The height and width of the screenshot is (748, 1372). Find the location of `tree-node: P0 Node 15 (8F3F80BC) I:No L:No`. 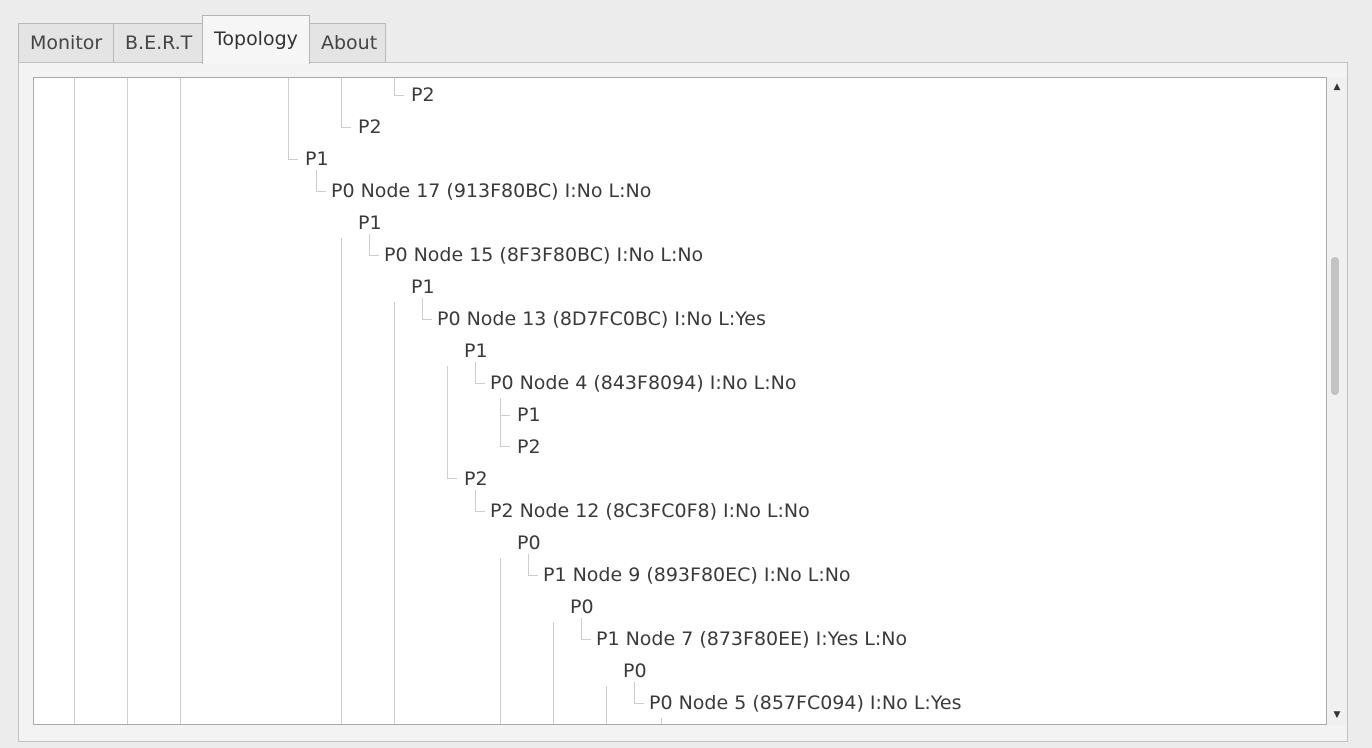

tree-node: P0 Node 15 (8F3F80BC) I:No L:No is located at coordinates (543, 255).